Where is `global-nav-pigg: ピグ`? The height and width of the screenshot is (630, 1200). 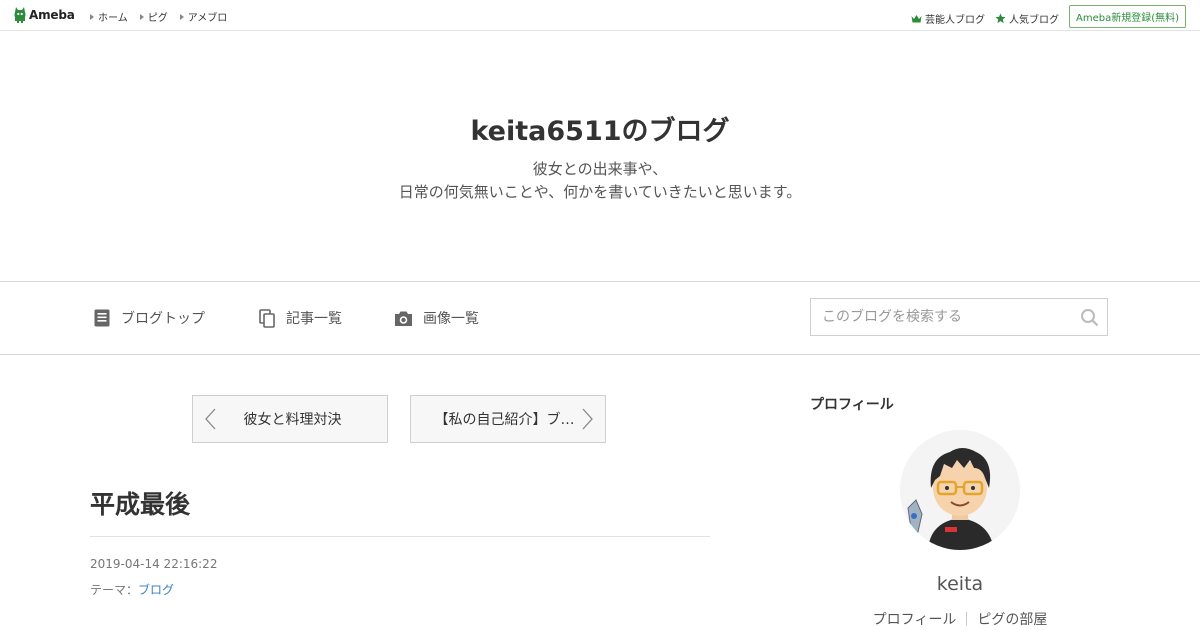
global-nav-pigg: ピグ is located at coordinates (153, 16).